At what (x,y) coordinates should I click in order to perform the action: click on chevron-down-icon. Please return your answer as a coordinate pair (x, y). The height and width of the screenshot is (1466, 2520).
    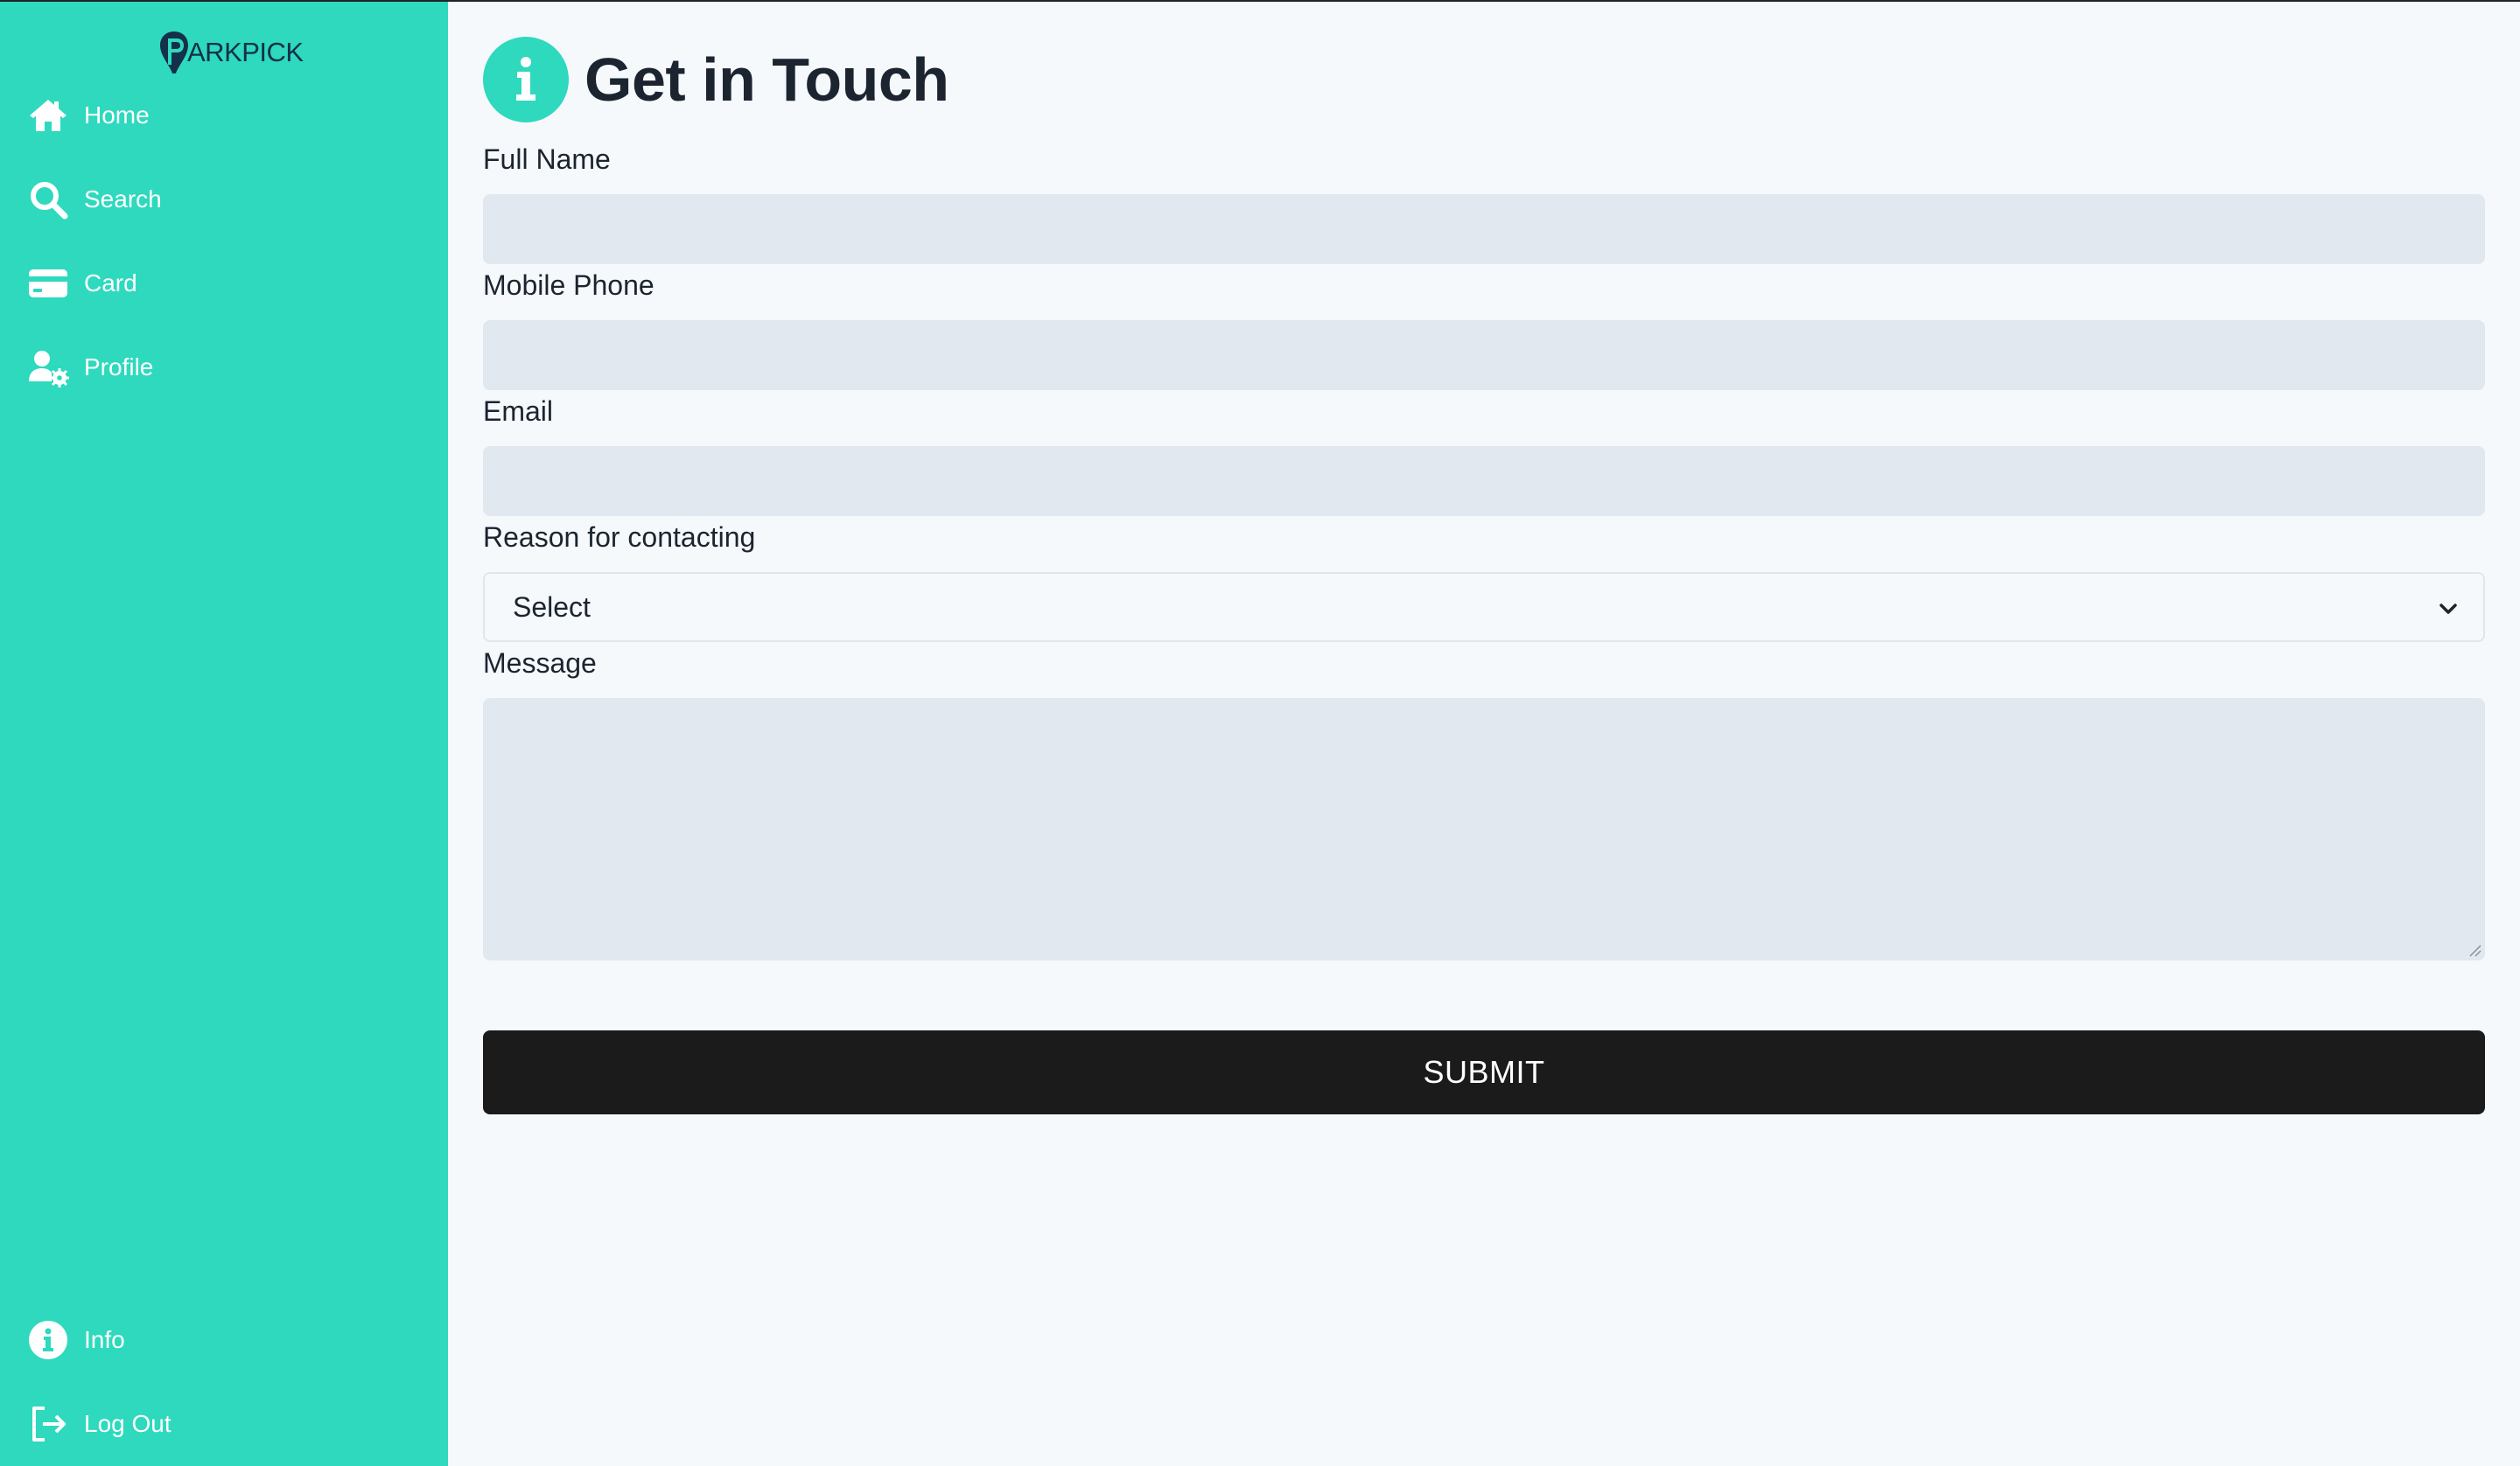
    Looking at the image, I should click on (2448, 609).